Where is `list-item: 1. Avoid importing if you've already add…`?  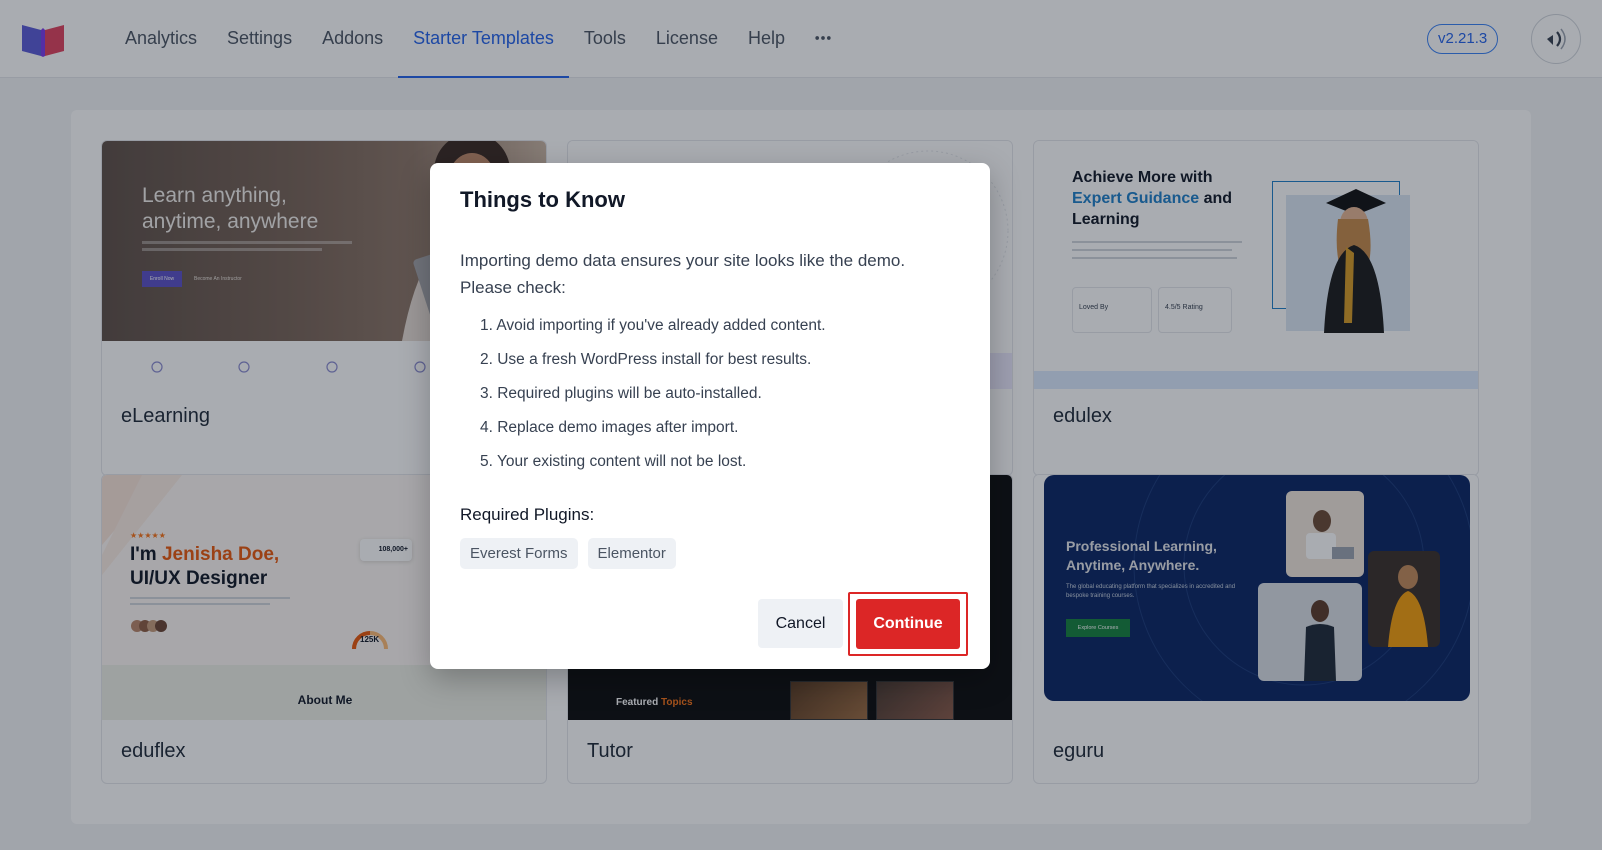 list-item: 1. Avoid importing if you've already add… is located at coordinates (653, 325).